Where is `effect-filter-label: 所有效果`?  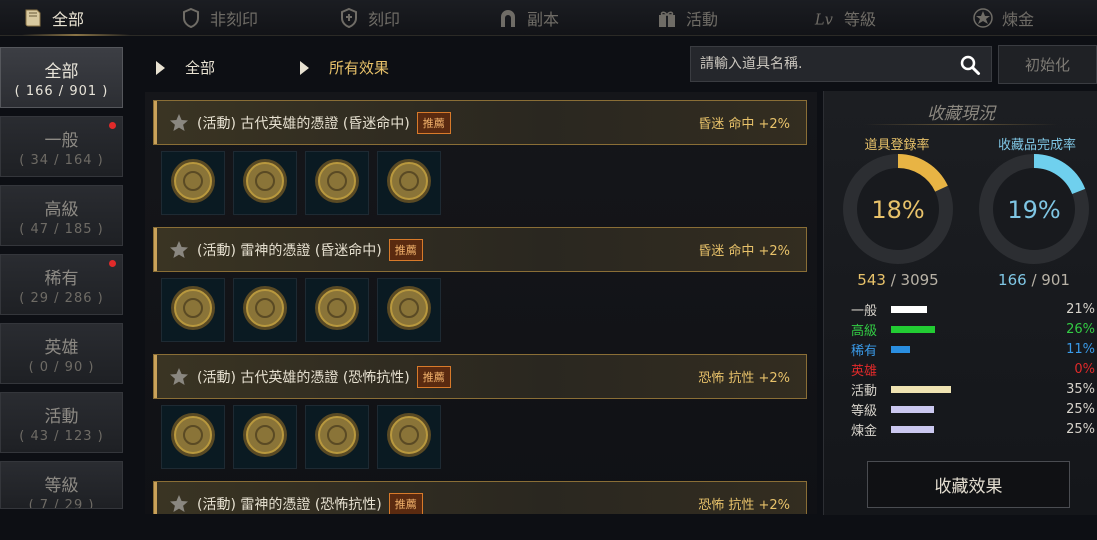
effect-filter-label: 所有效果 is located at coordinates (359, 68).